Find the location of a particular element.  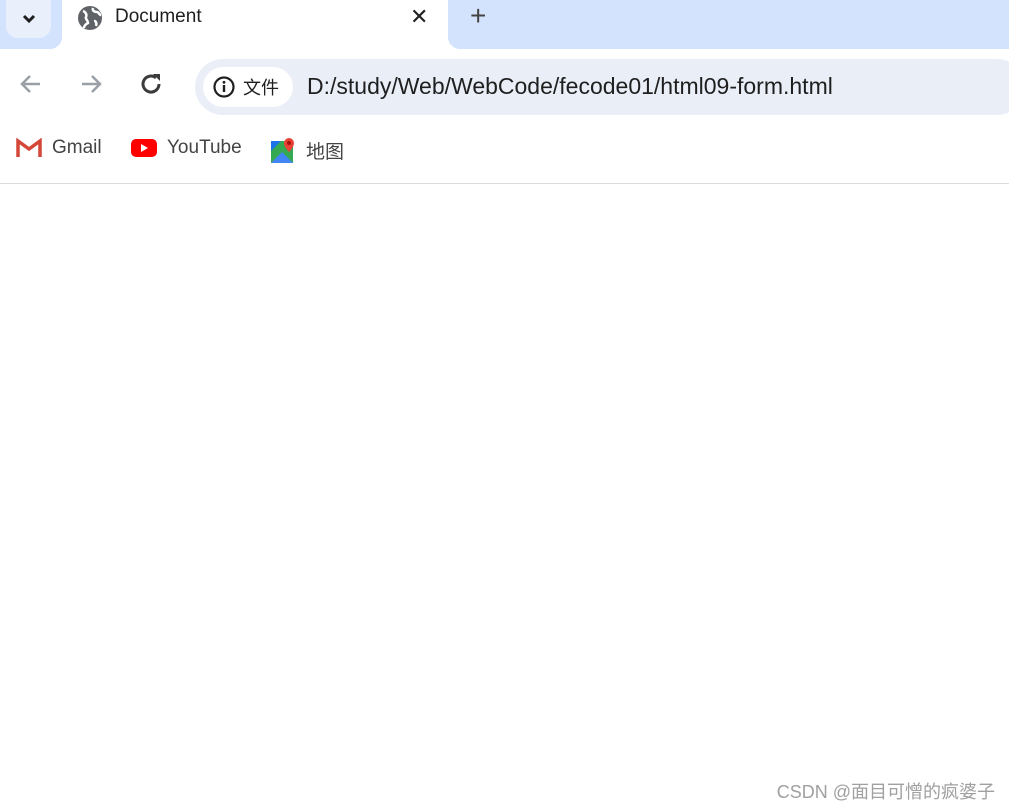

back-icon is located at coordinates (31, 84).